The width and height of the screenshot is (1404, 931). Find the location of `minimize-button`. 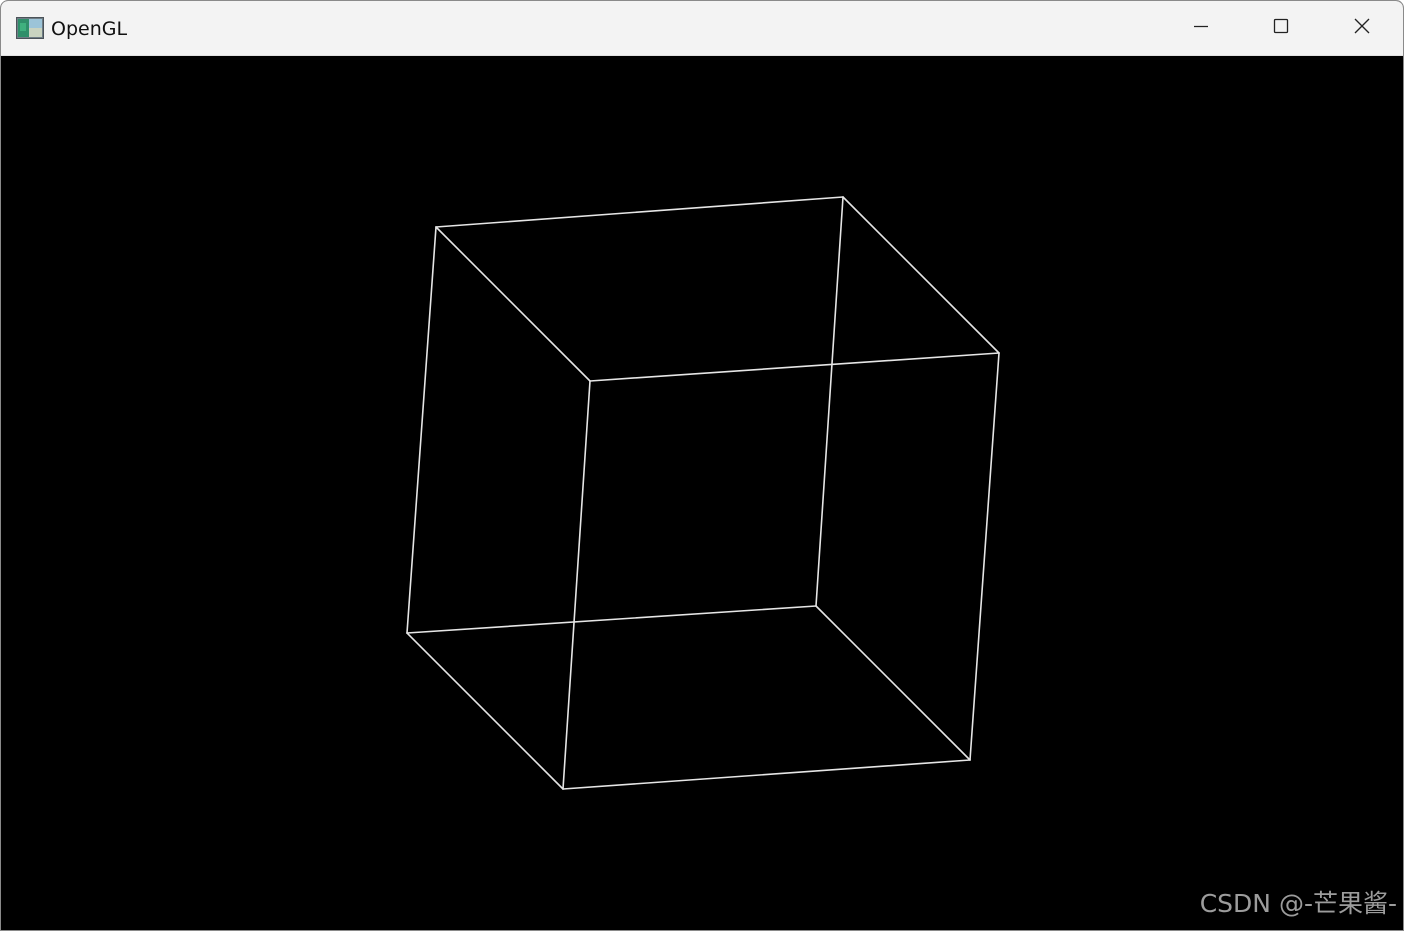

minimize-button is located at coordinates (1201, 28).